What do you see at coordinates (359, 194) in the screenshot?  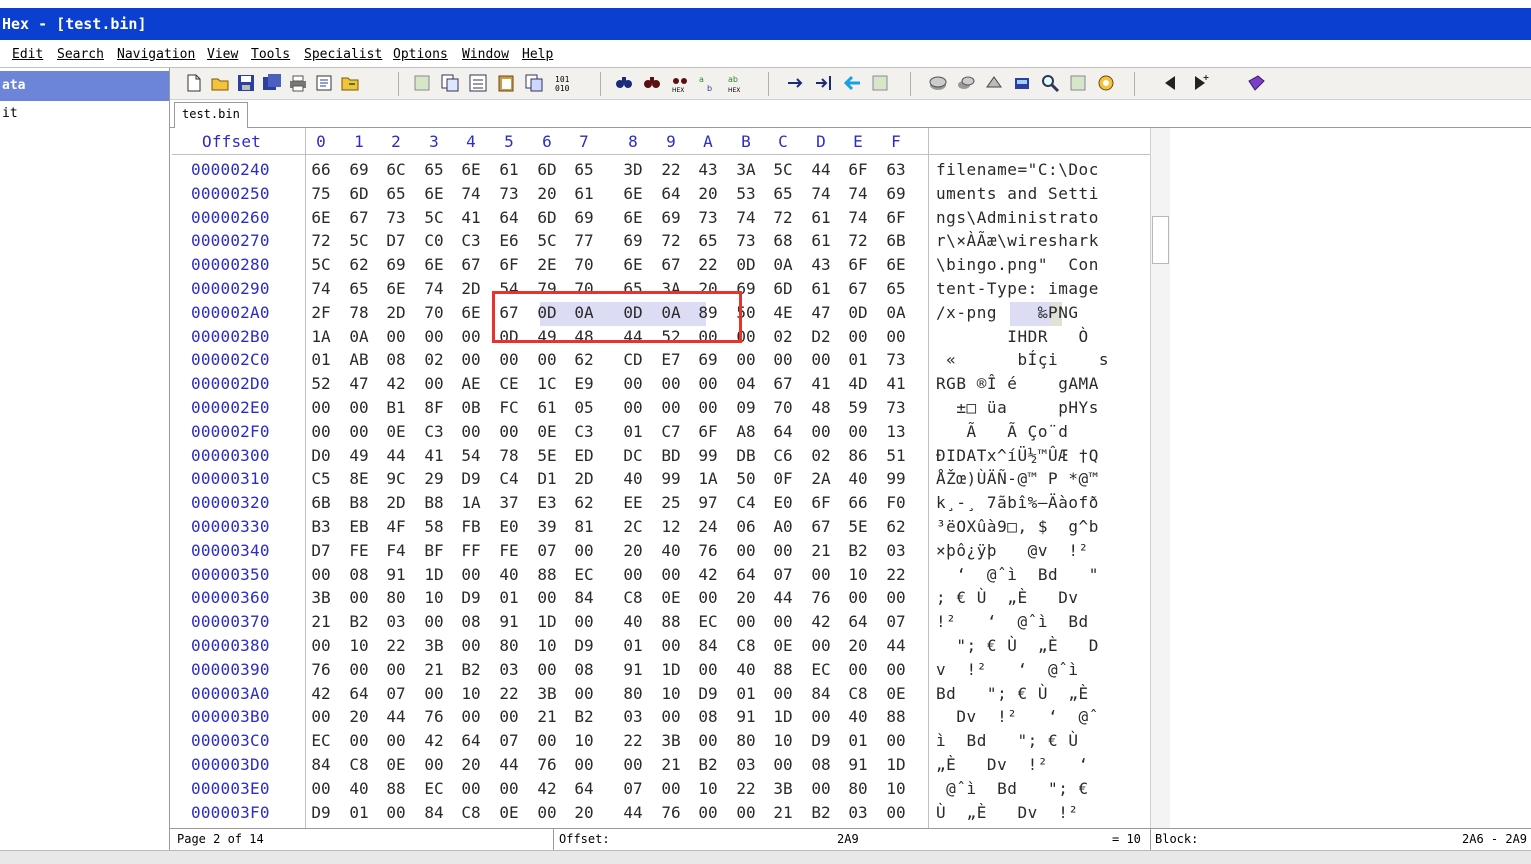 I see `hex-byte: 6D` at bounding box center [359, 194].